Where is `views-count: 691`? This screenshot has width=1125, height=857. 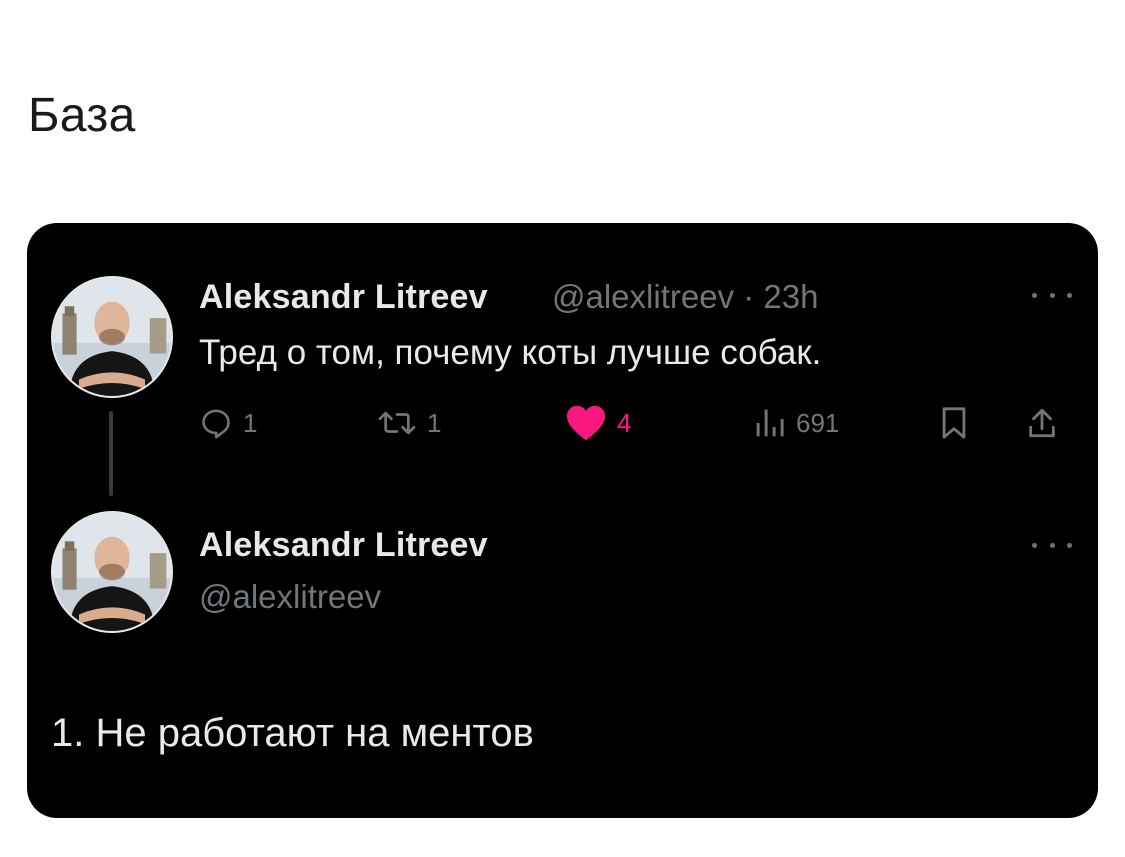
views-count: 691 is located at coordinates (818, 422).